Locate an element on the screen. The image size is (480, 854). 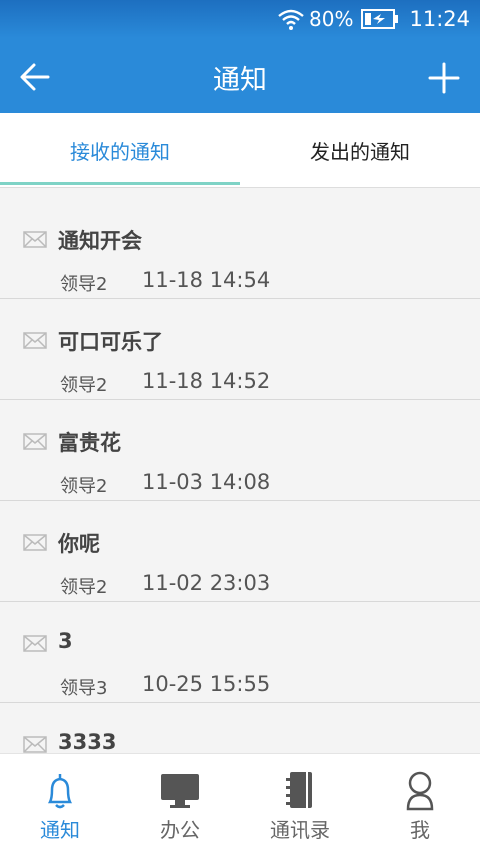
nav-item-me: 我 is located at coordinates (420, 804).